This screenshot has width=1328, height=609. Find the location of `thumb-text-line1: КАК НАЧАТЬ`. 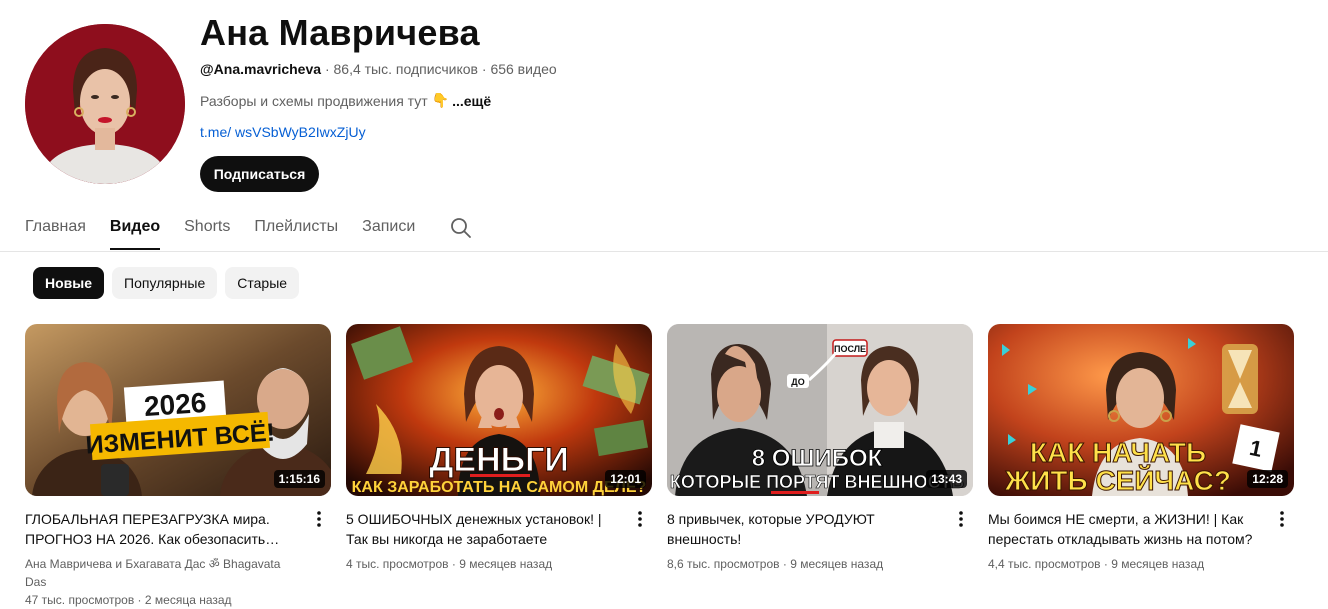

thumb-text-line1: КАК НАЧАТЬ is located at coordinates (1118, 452).